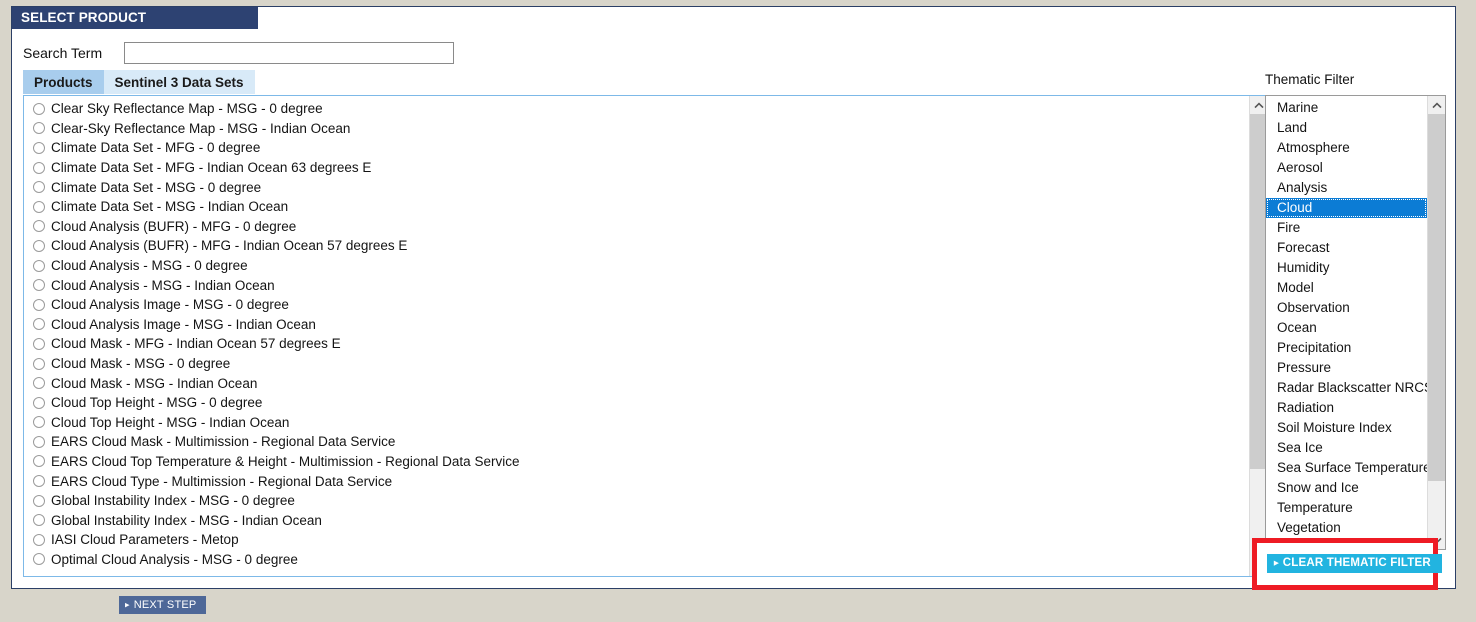  I want to click on thematic-filter-item: Model, so click(1346, 288).